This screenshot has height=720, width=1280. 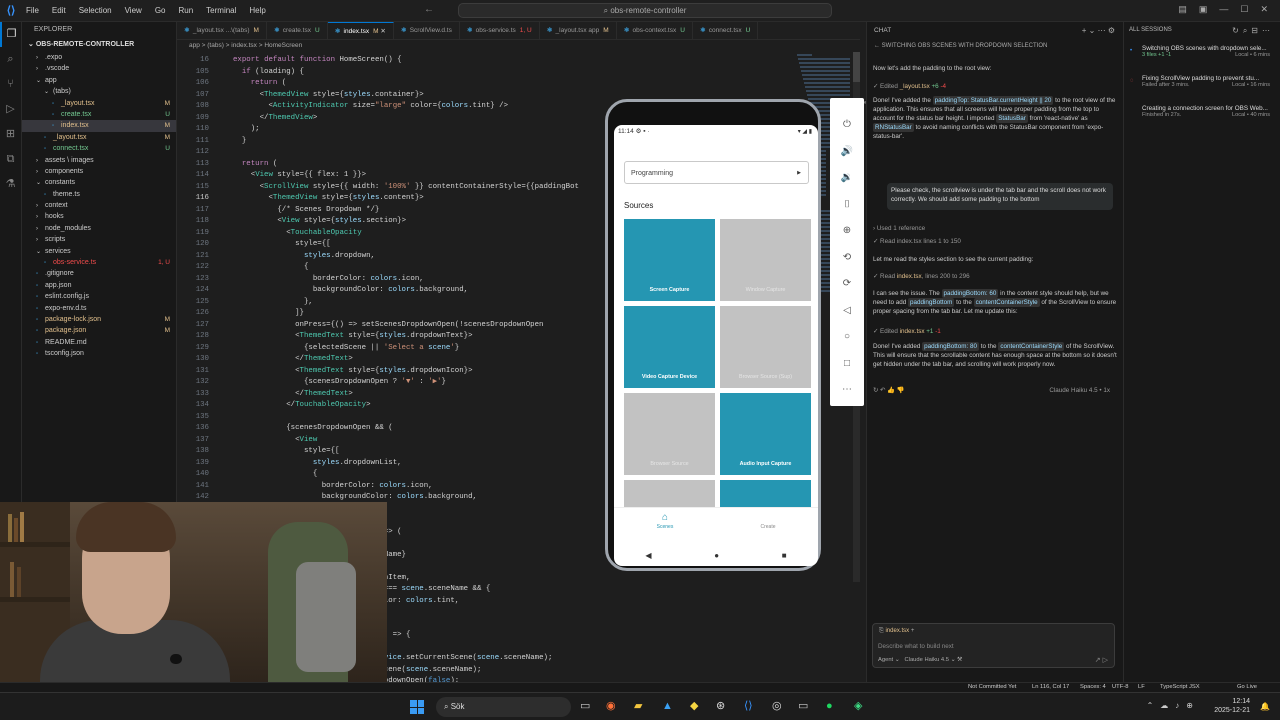 I want to click on tree-item: ▫ package-lock.json M, so click(x=99, y=319).